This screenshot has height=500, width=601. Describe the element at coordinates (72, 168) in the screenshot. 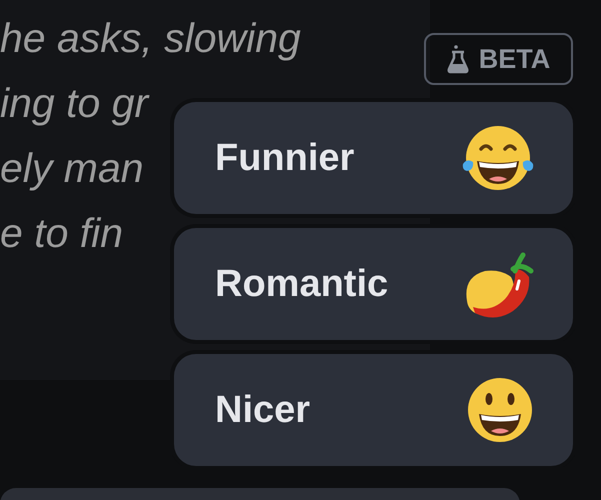

I see `message-text-line: ely man` at that location.